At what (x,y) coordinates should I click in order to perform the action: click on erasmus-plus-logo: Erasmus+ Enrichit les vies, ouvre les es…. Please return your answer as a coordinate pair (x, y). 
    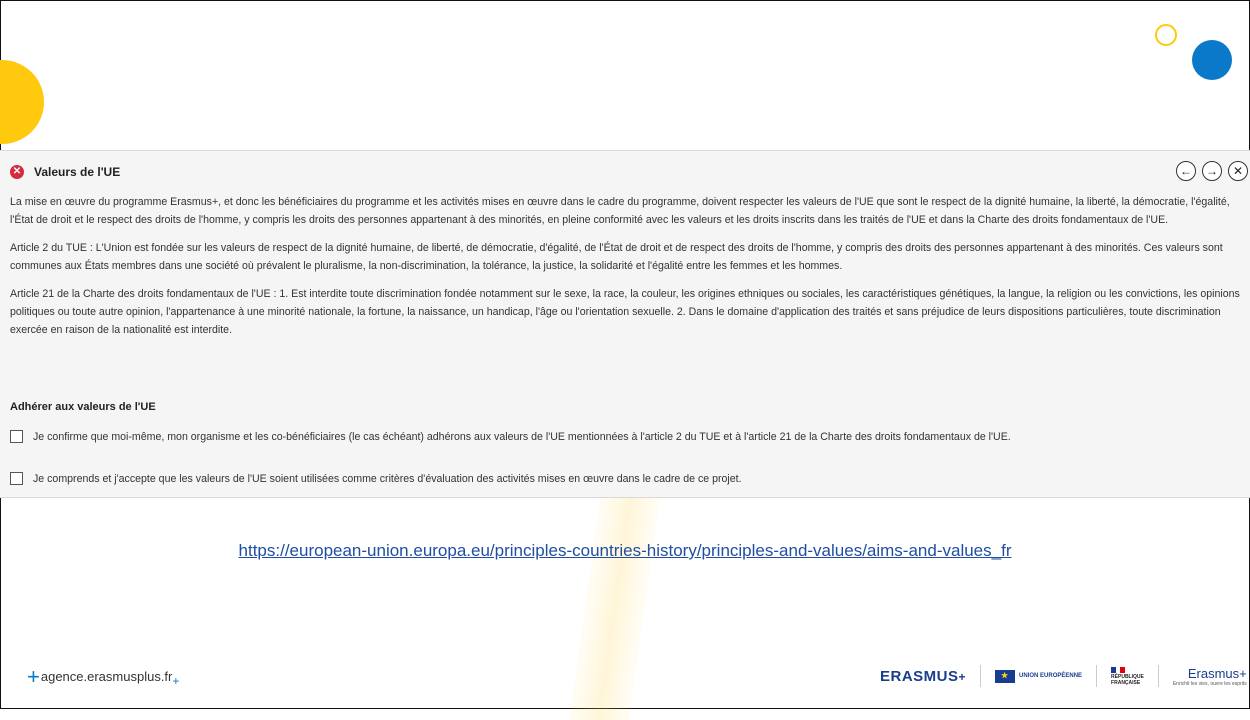
    Looking at the image, I should click on (1210, 676).